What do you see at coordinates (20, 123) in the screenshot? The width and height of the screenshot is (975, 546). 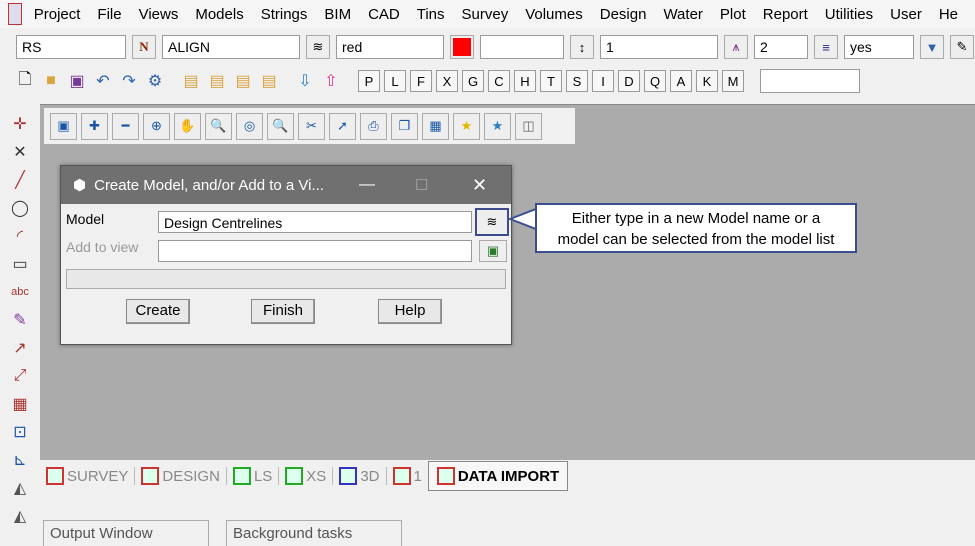 I see `point-icon: ✛` at bounding box center [20, 123].